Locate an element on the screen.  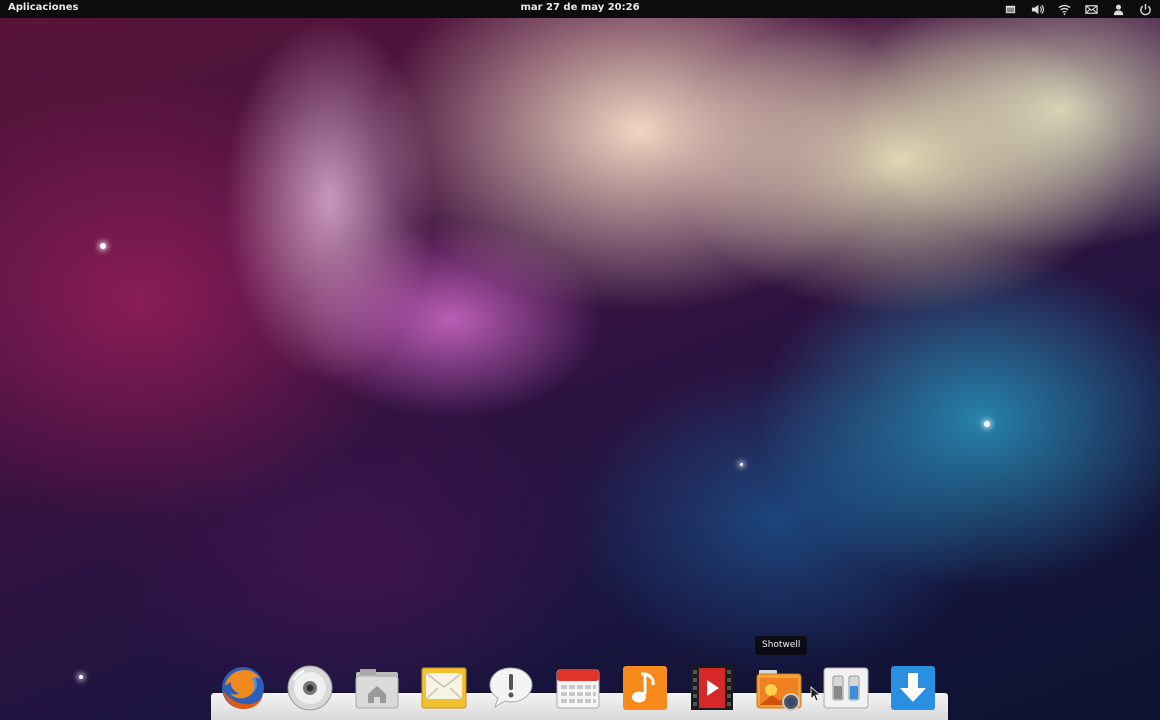
dock-item-settings is located at coordinates (846, 690).